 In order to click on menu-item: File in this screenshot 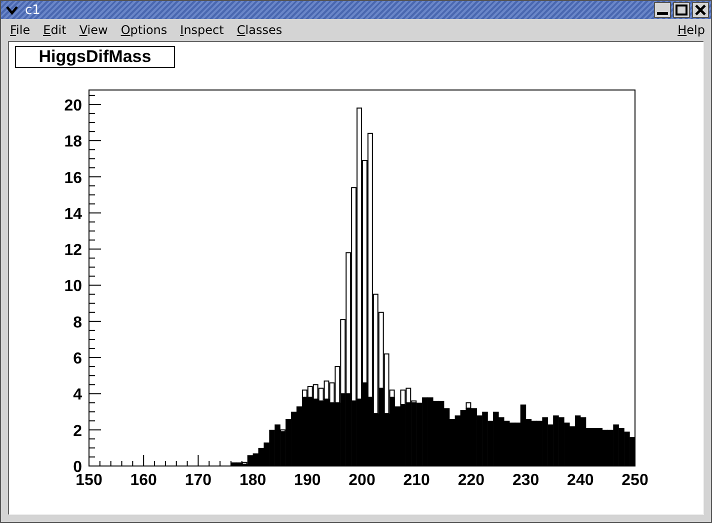, I will do `click(20, 30)`.